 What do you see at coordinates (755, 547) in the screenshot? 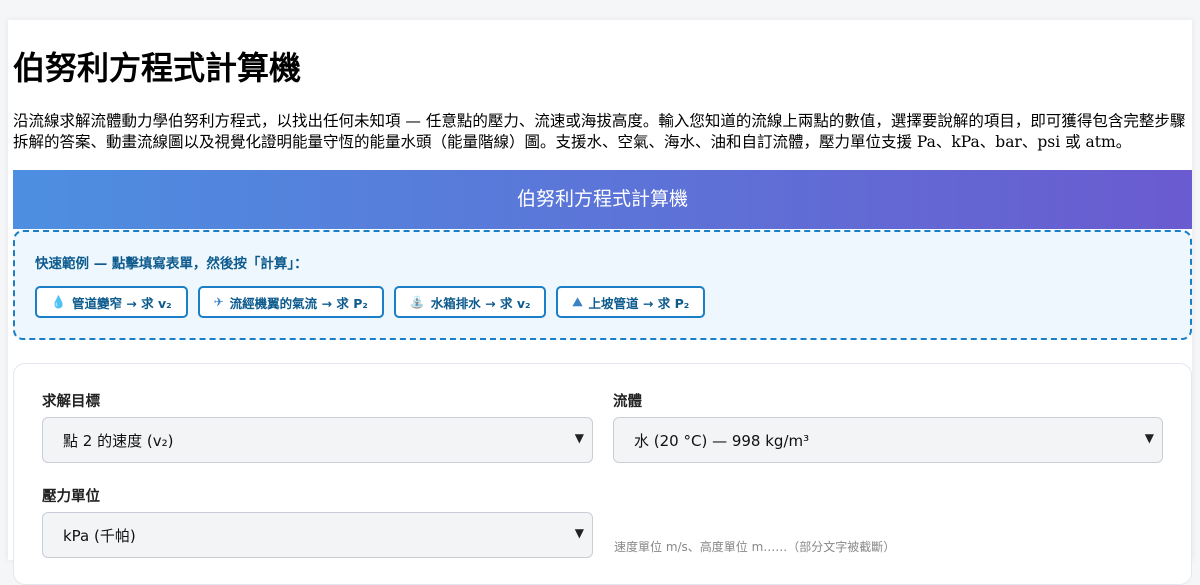
I see `unit-hint-text: 速度單位 m/s、高度單位 m……（部分文字被截斷）` at bounding box center [755, 547].